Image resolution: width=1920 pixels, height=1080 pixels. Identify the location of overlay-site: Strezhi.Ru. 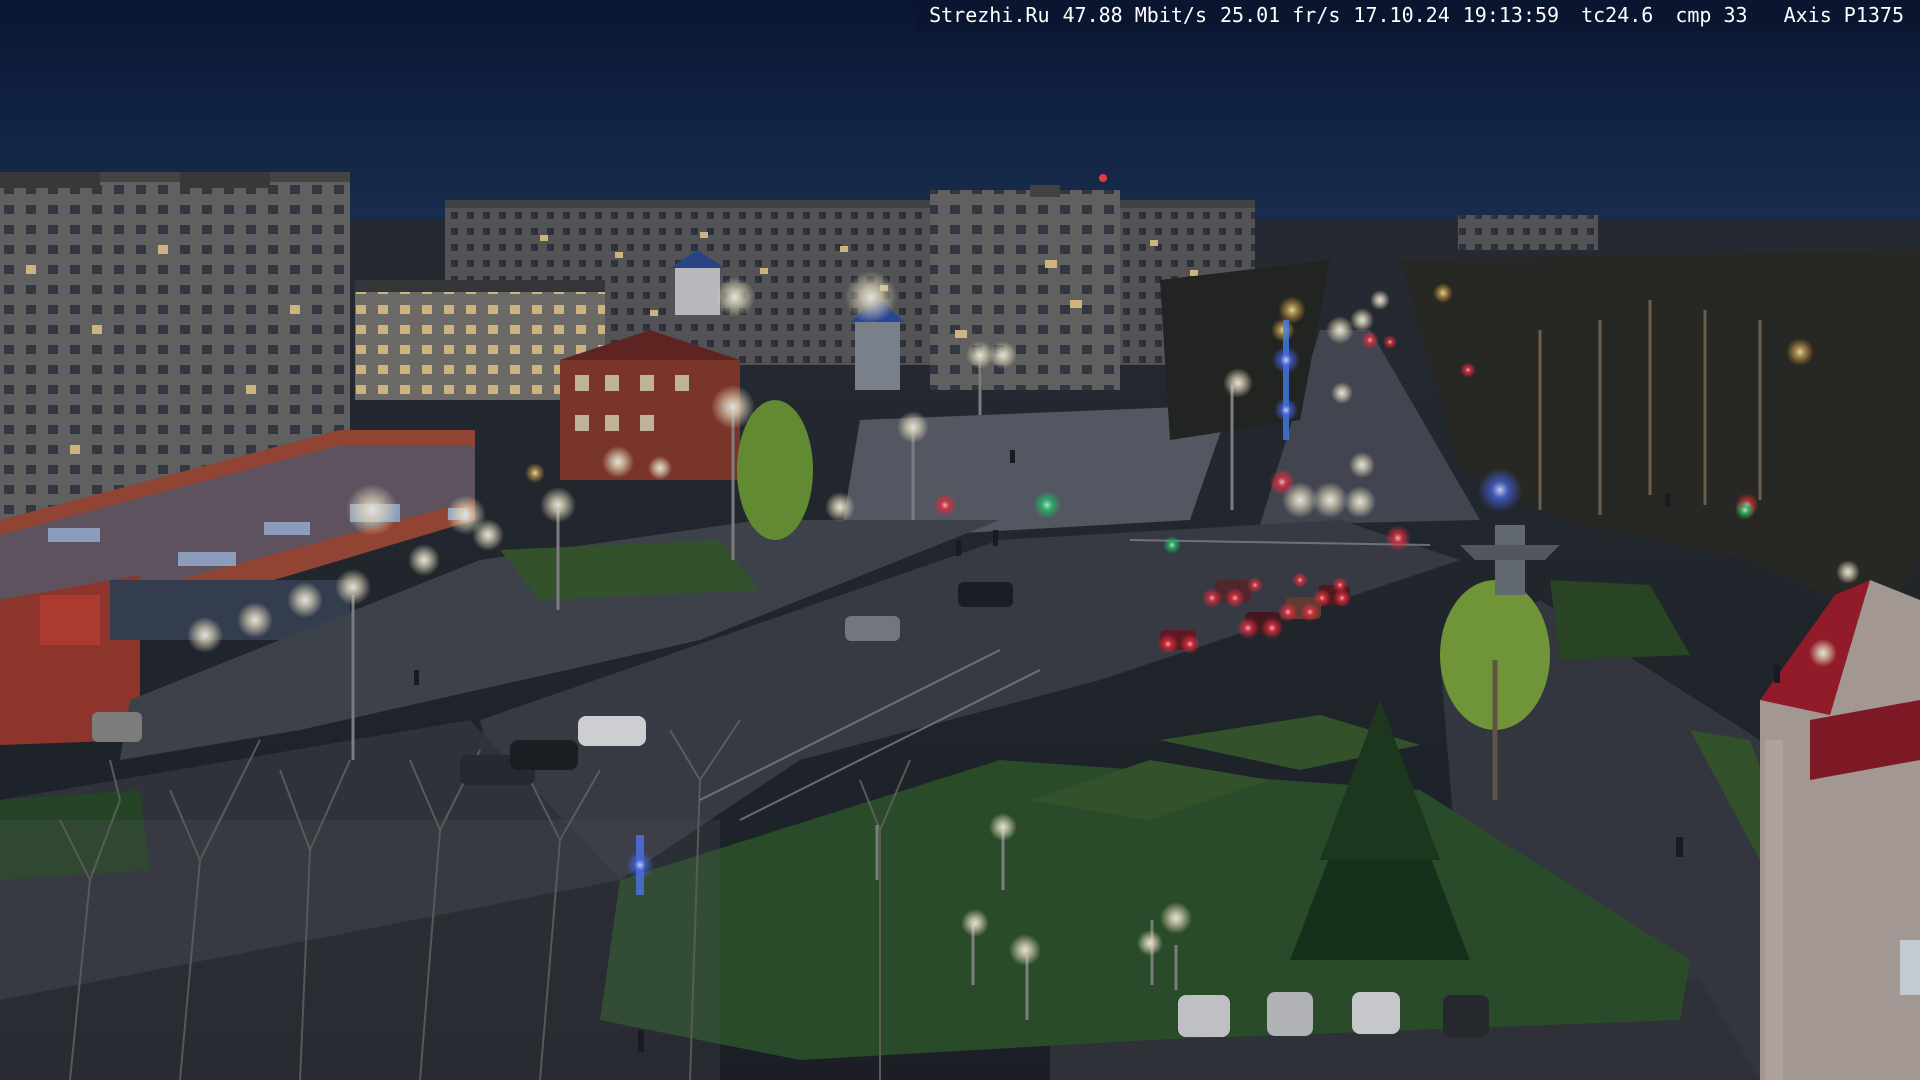
(989, 15).